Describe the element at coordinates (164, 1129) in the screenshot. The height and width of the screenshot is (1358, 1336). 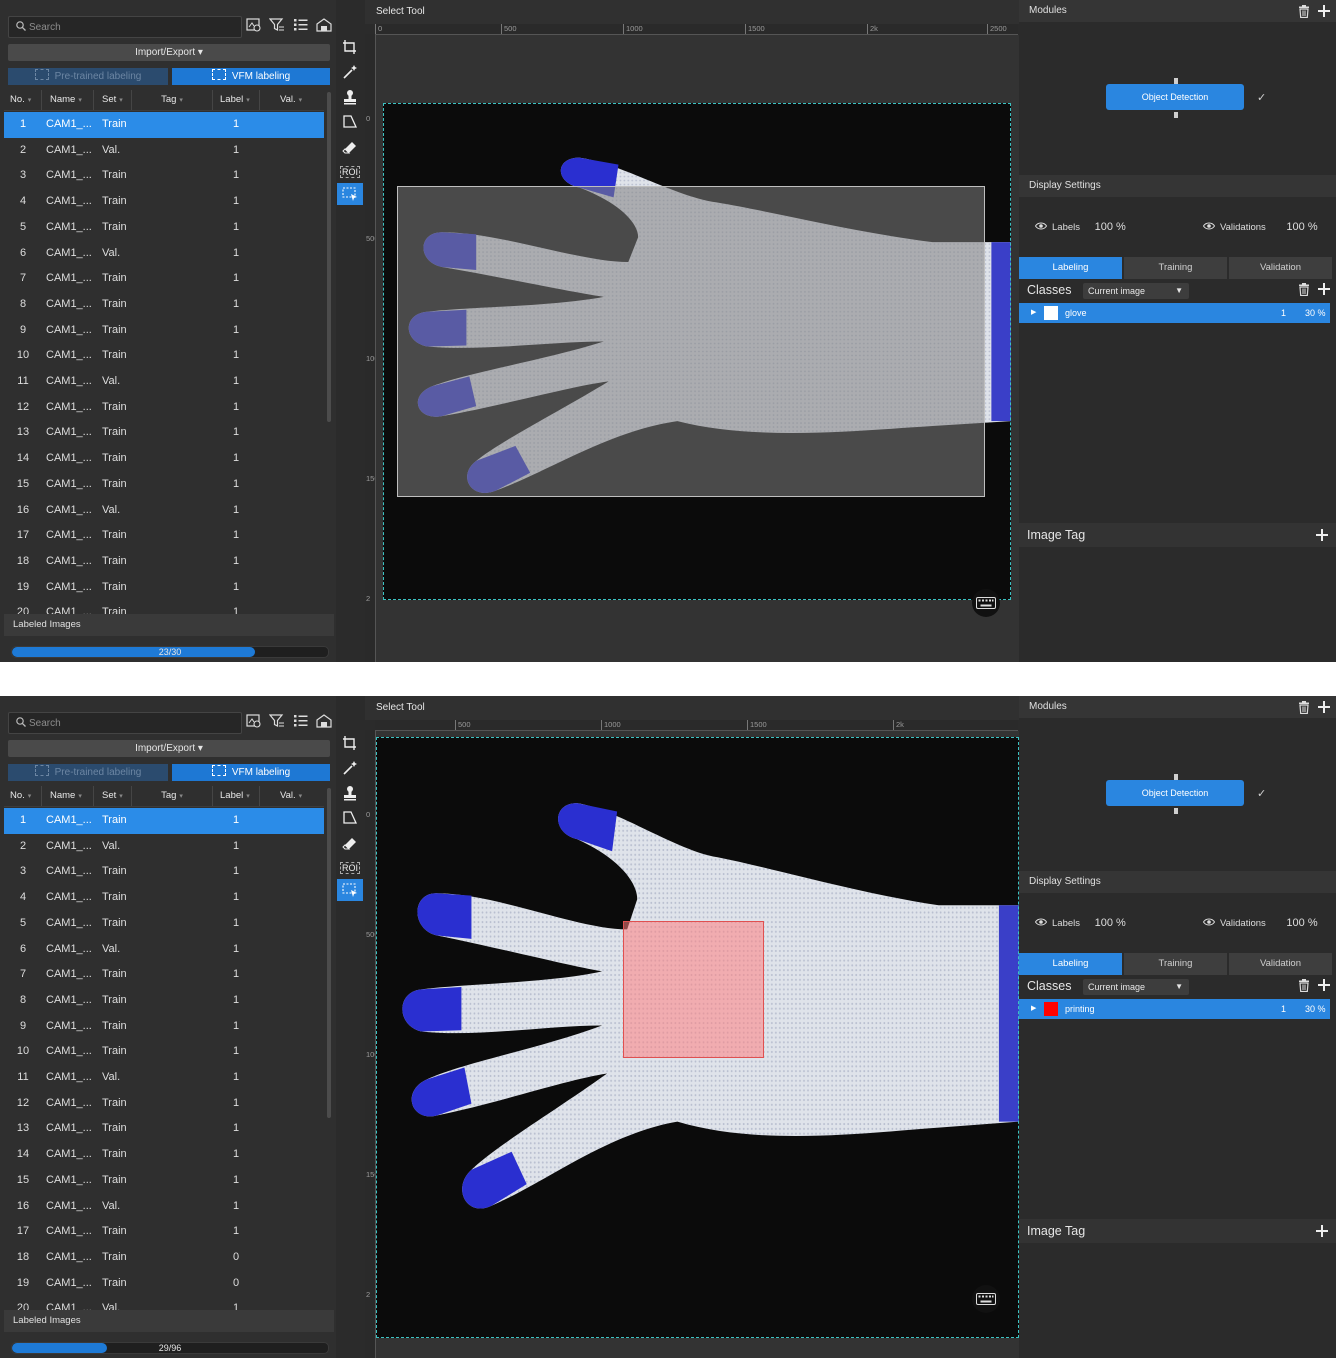
I see `table-row: 13 CAM1_... Train 1` at that location.